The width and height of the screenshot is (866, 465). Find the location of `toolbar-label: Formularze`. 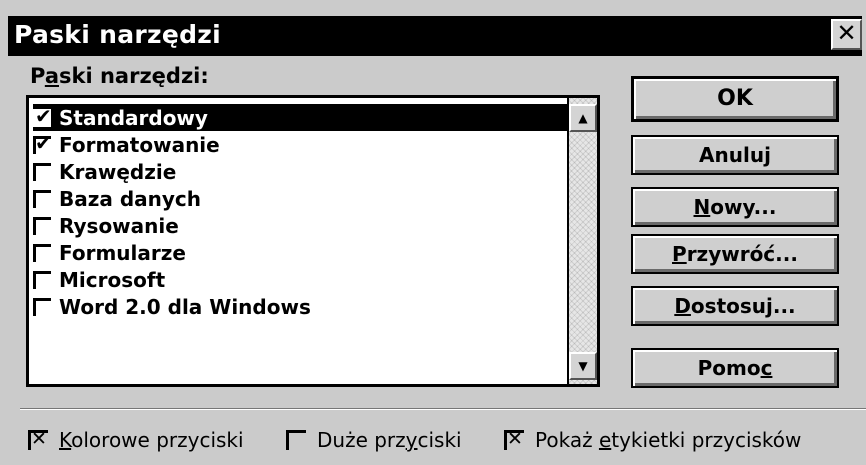

toolbar-label: Formularze is located at coordinates (122, 252).